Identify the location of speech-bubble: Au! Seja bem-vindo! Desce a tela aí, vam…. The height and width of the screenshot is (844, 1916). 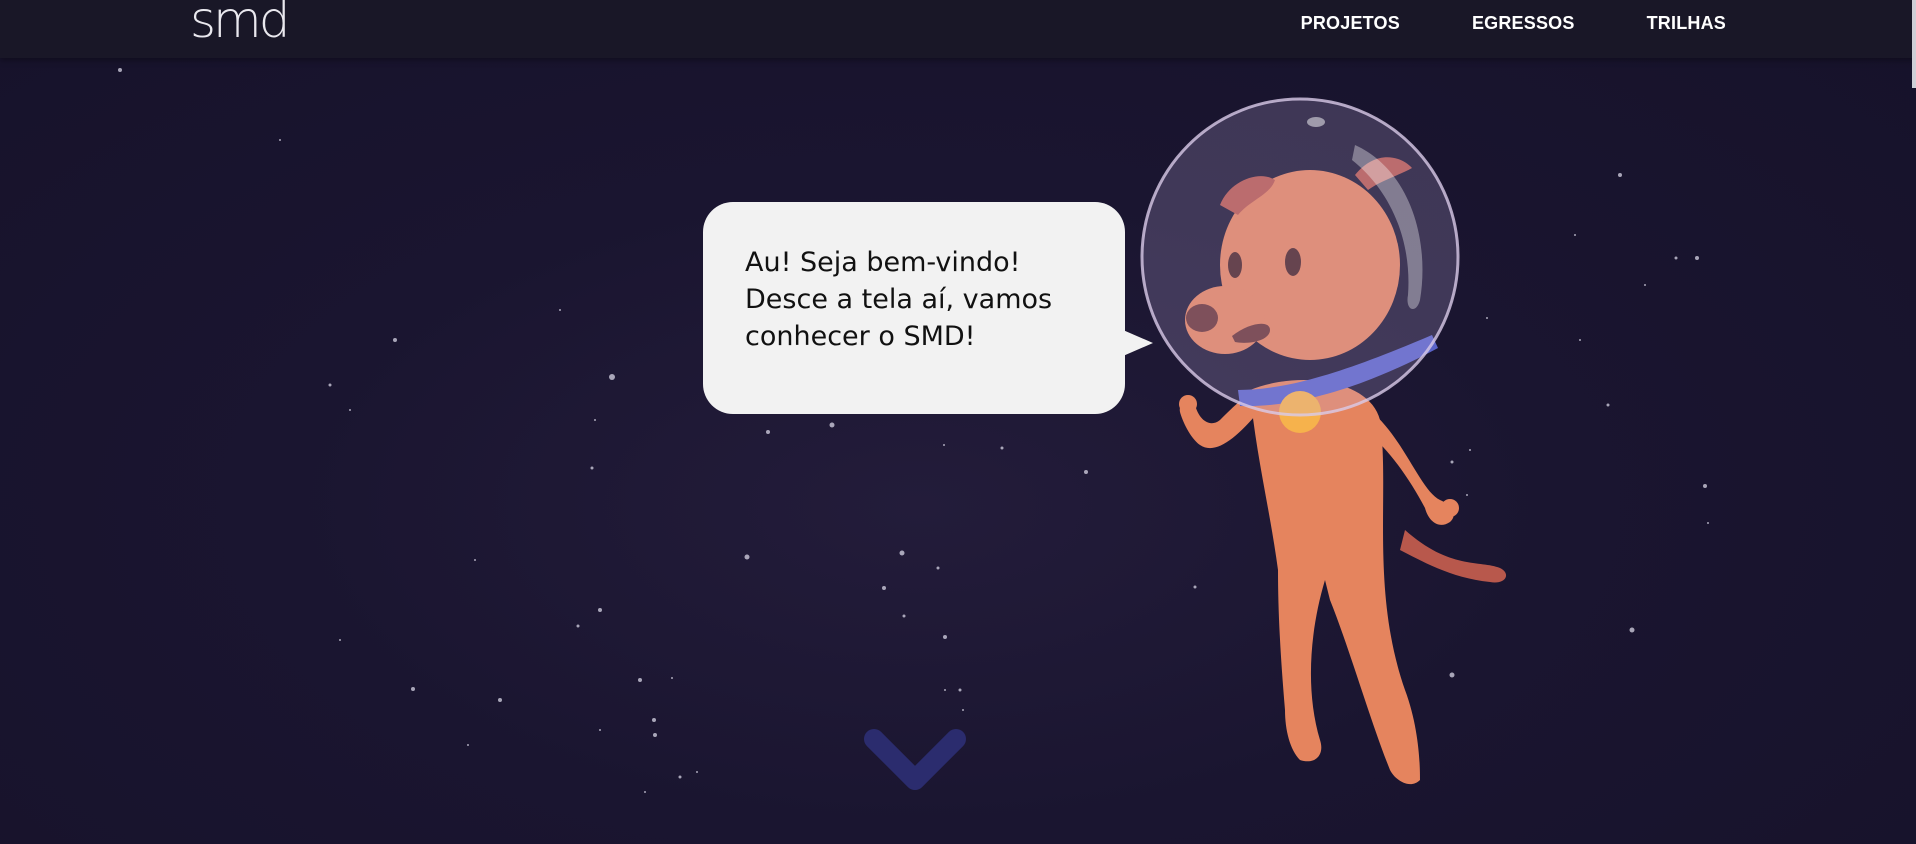
(928, 308).